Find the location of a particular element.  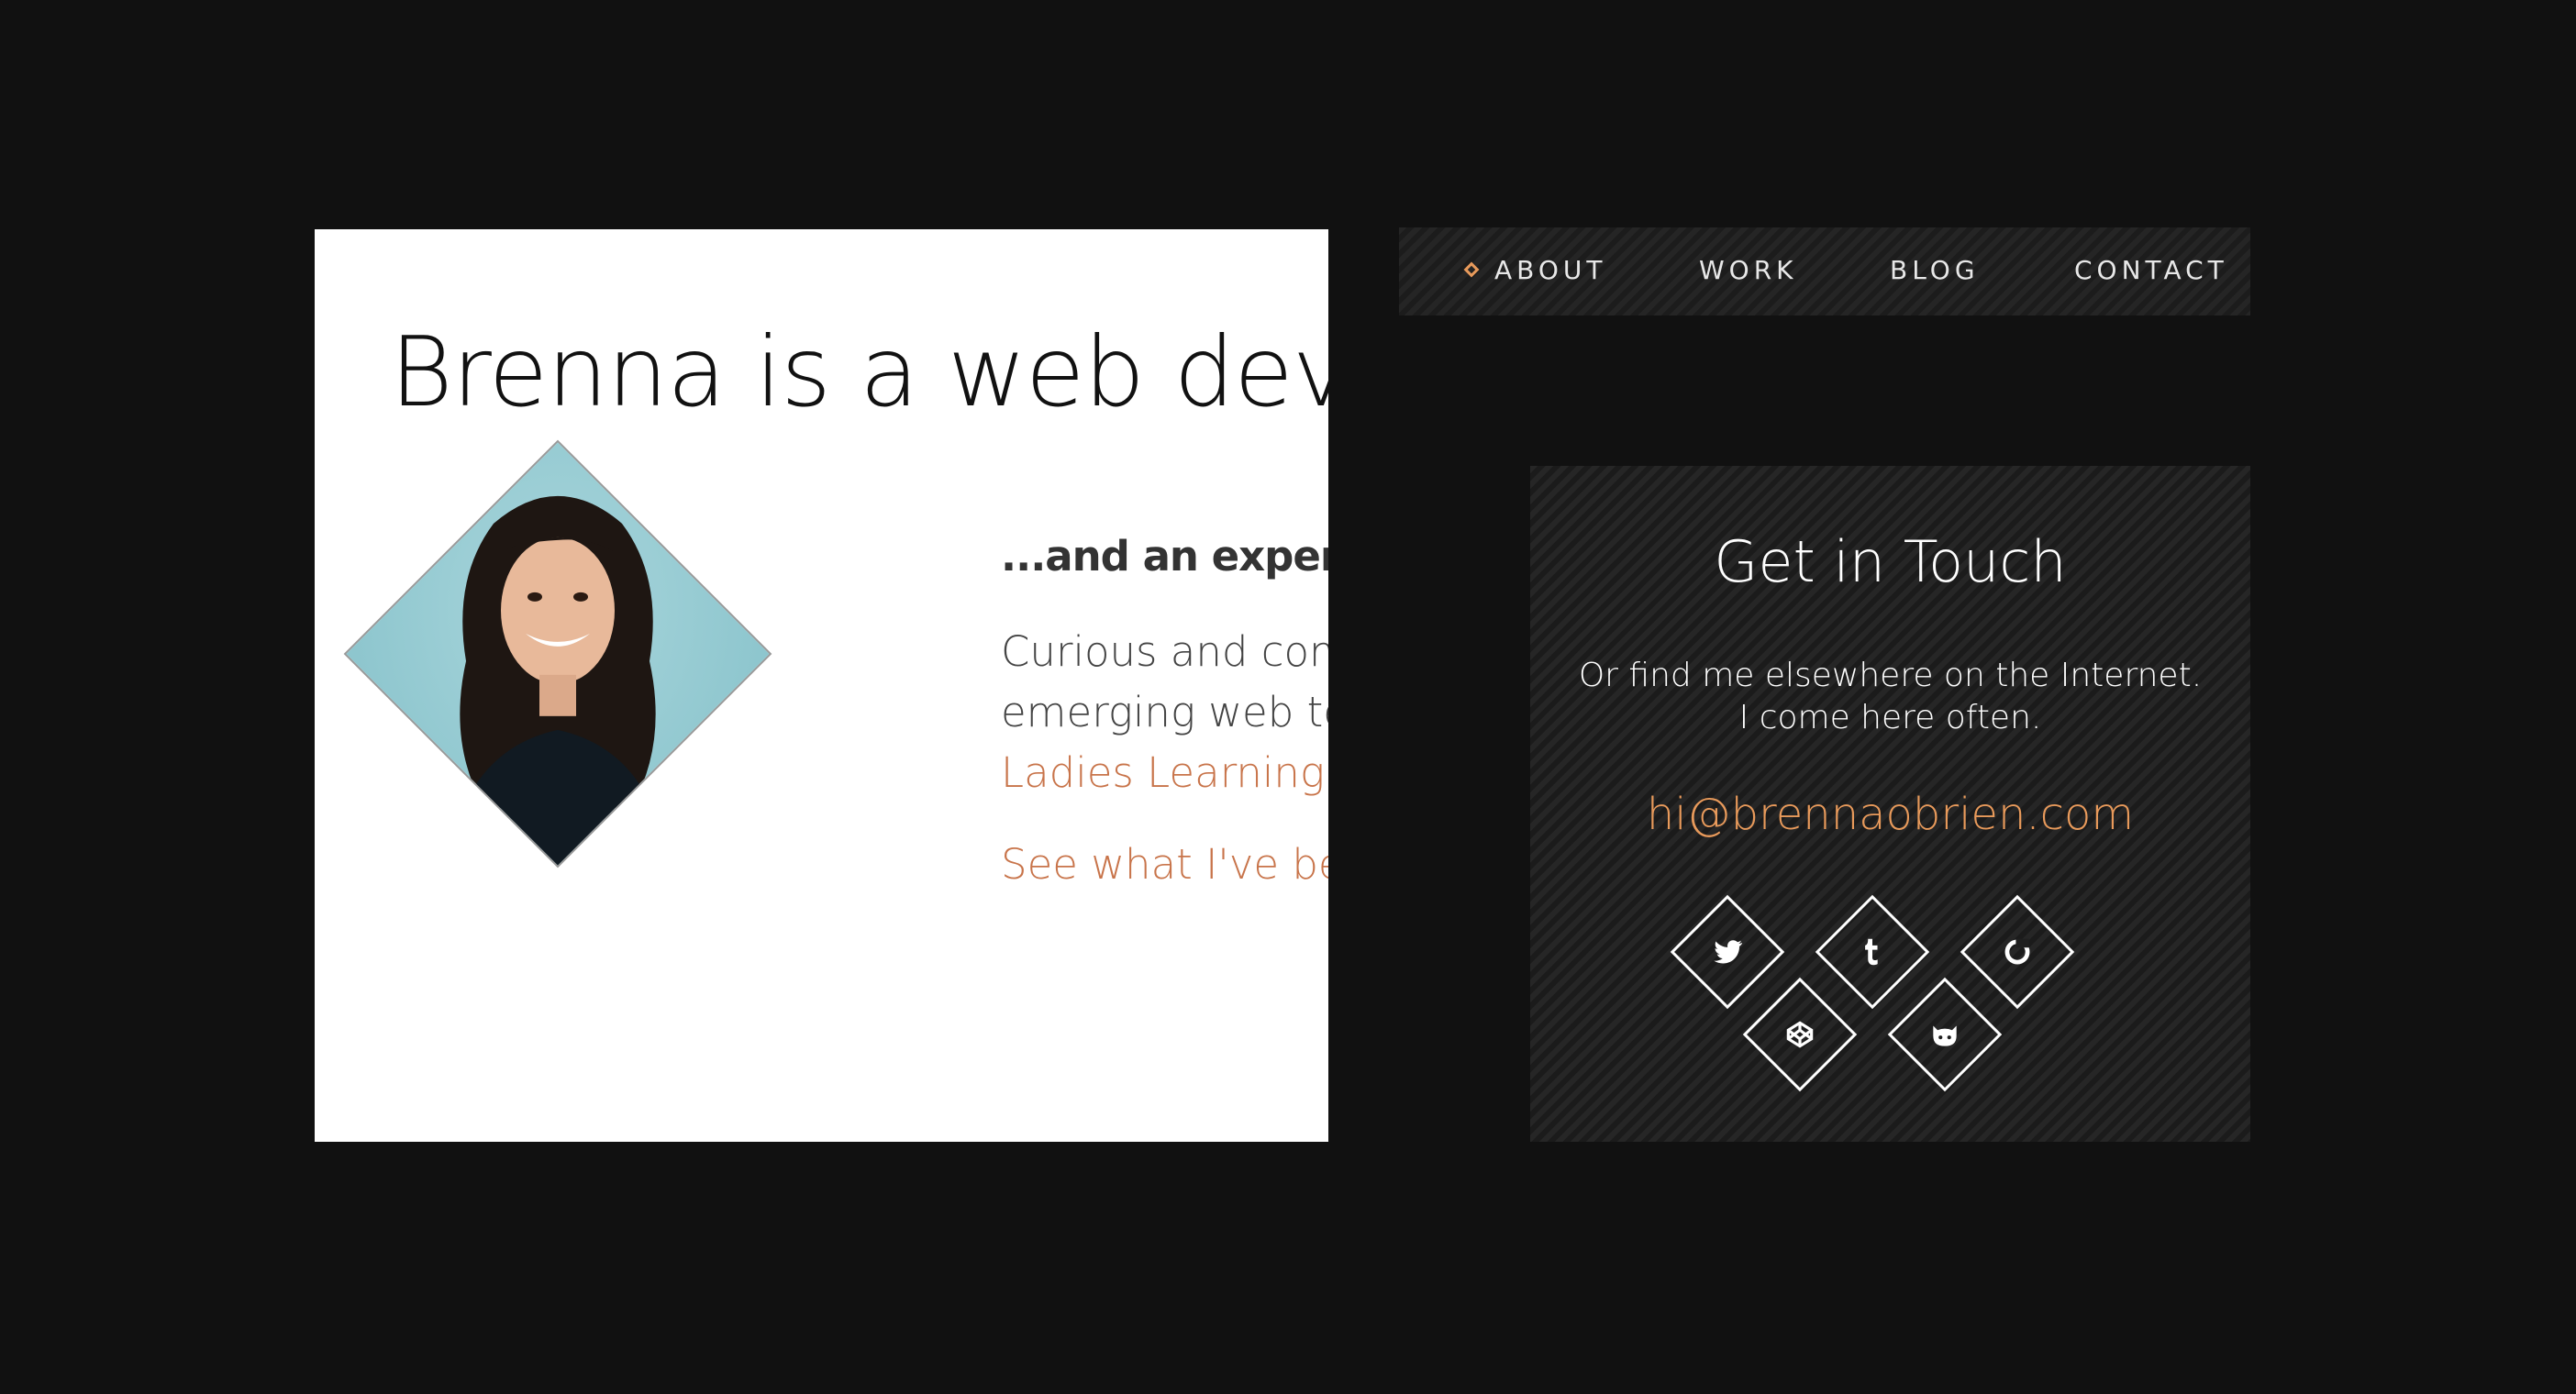

github-icon is located at coordinates (1945, 1035).